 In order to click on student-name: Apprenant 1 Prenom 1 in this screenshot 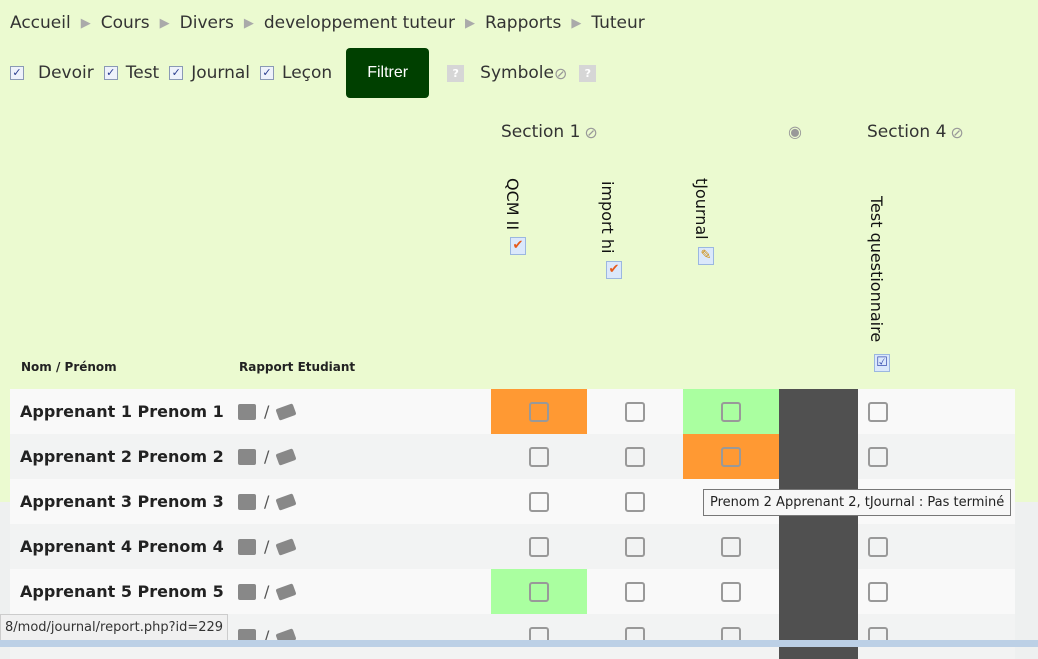, I will do `click(122, 411)`.